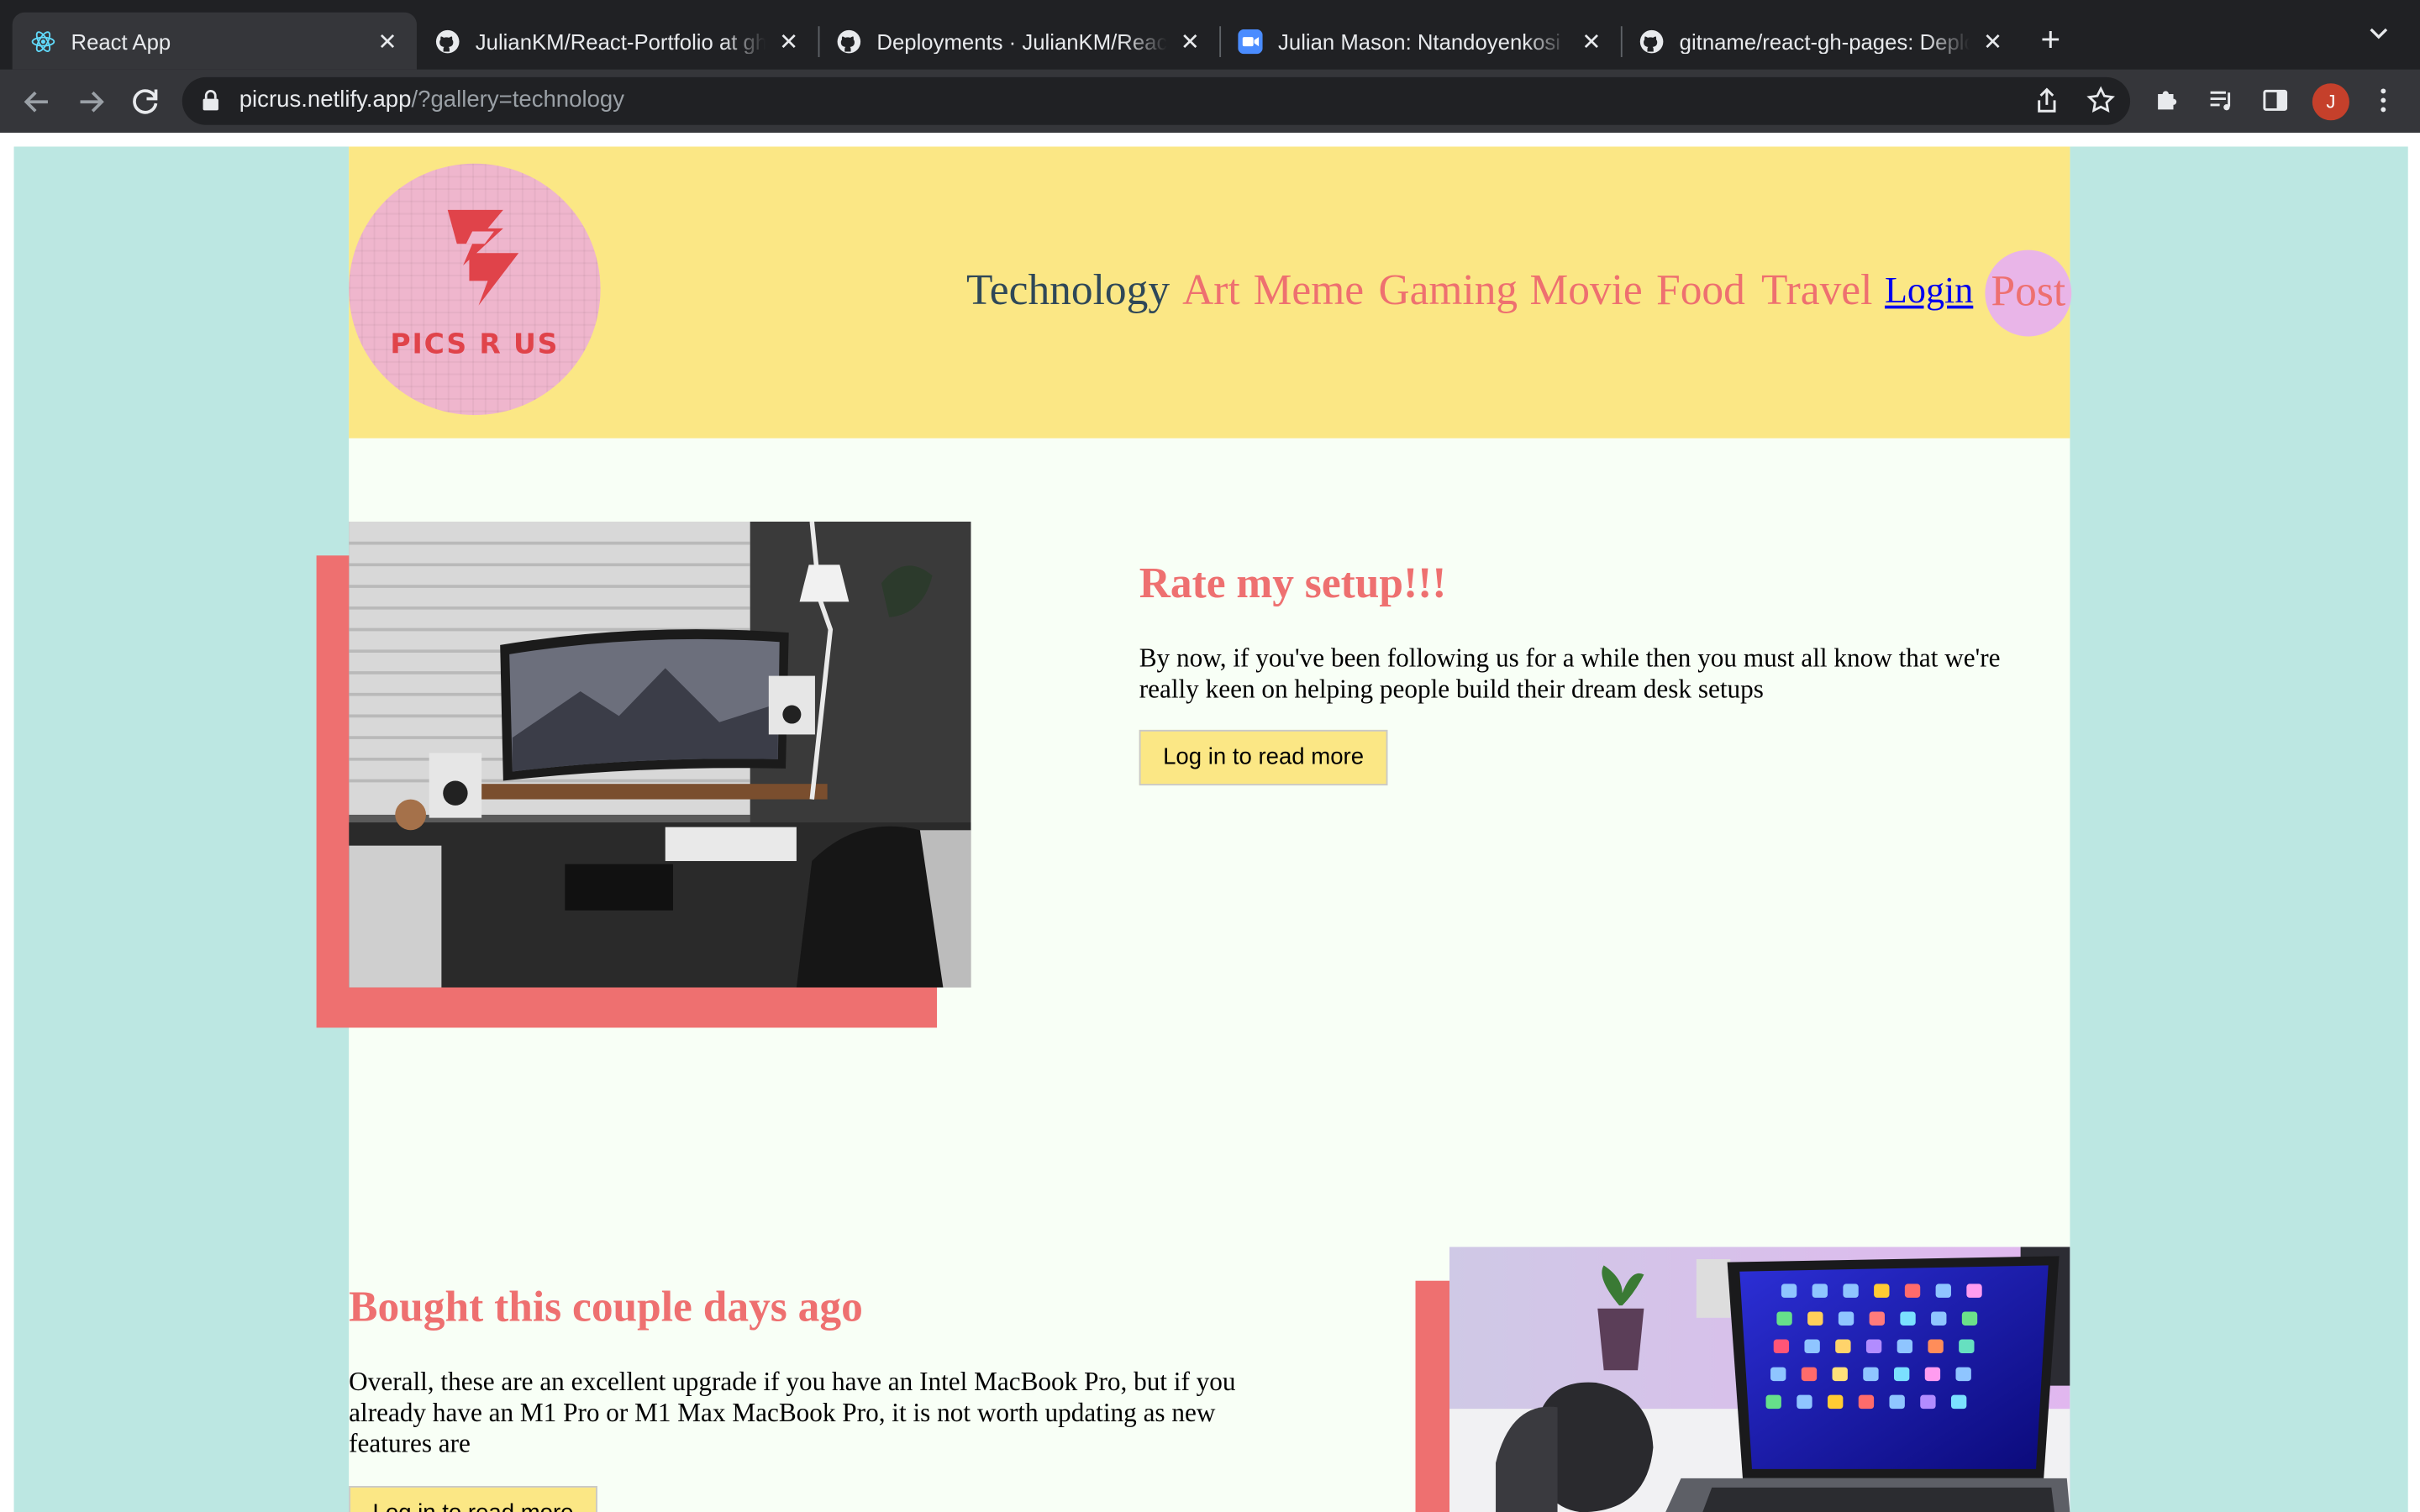 The width and height of the screenshot is (2420, 1512). Describe the element at coordinates (1586, 292) in the screenshot. I see `nav-movie: Movie` at that location.